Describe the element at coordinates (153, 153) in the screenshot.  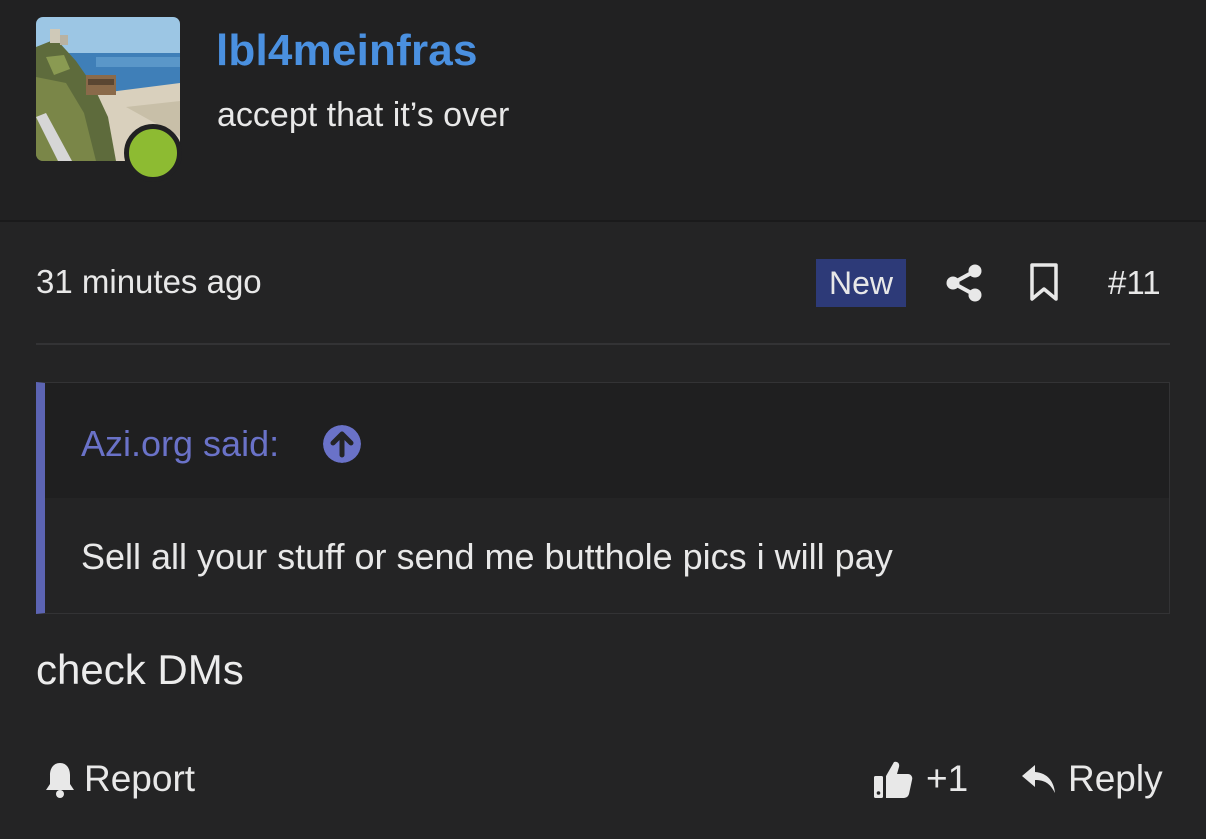
I see `online-status-indicator` at that location.